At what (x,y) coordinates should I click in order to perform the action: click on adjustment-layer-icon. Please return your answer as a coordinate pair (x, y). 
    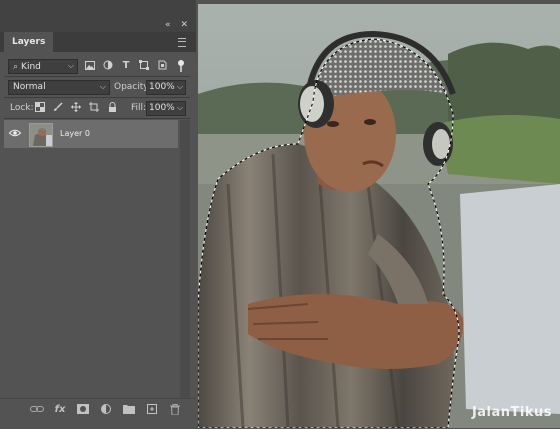
    Looking at the image, I should click on (106, 409).